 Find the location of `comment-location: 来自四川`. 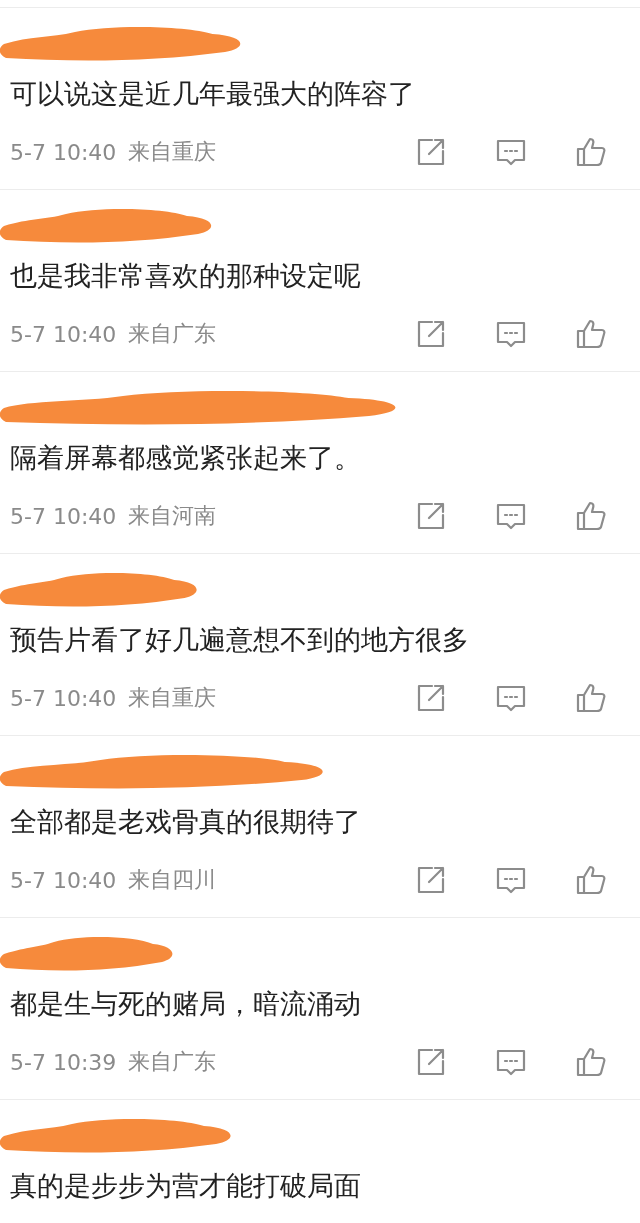

comment-location: 来自四川 is located at coordinates (172, 880).